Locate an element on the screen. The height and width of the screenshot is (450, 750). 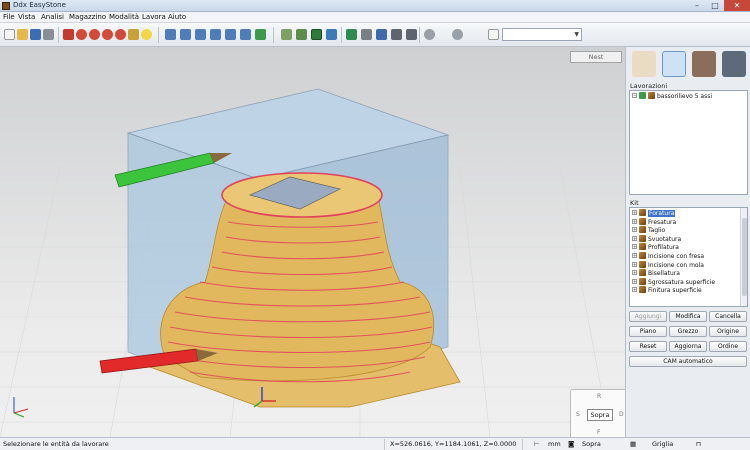
viewcube-bottom: F is located at coordinates (598, 432).